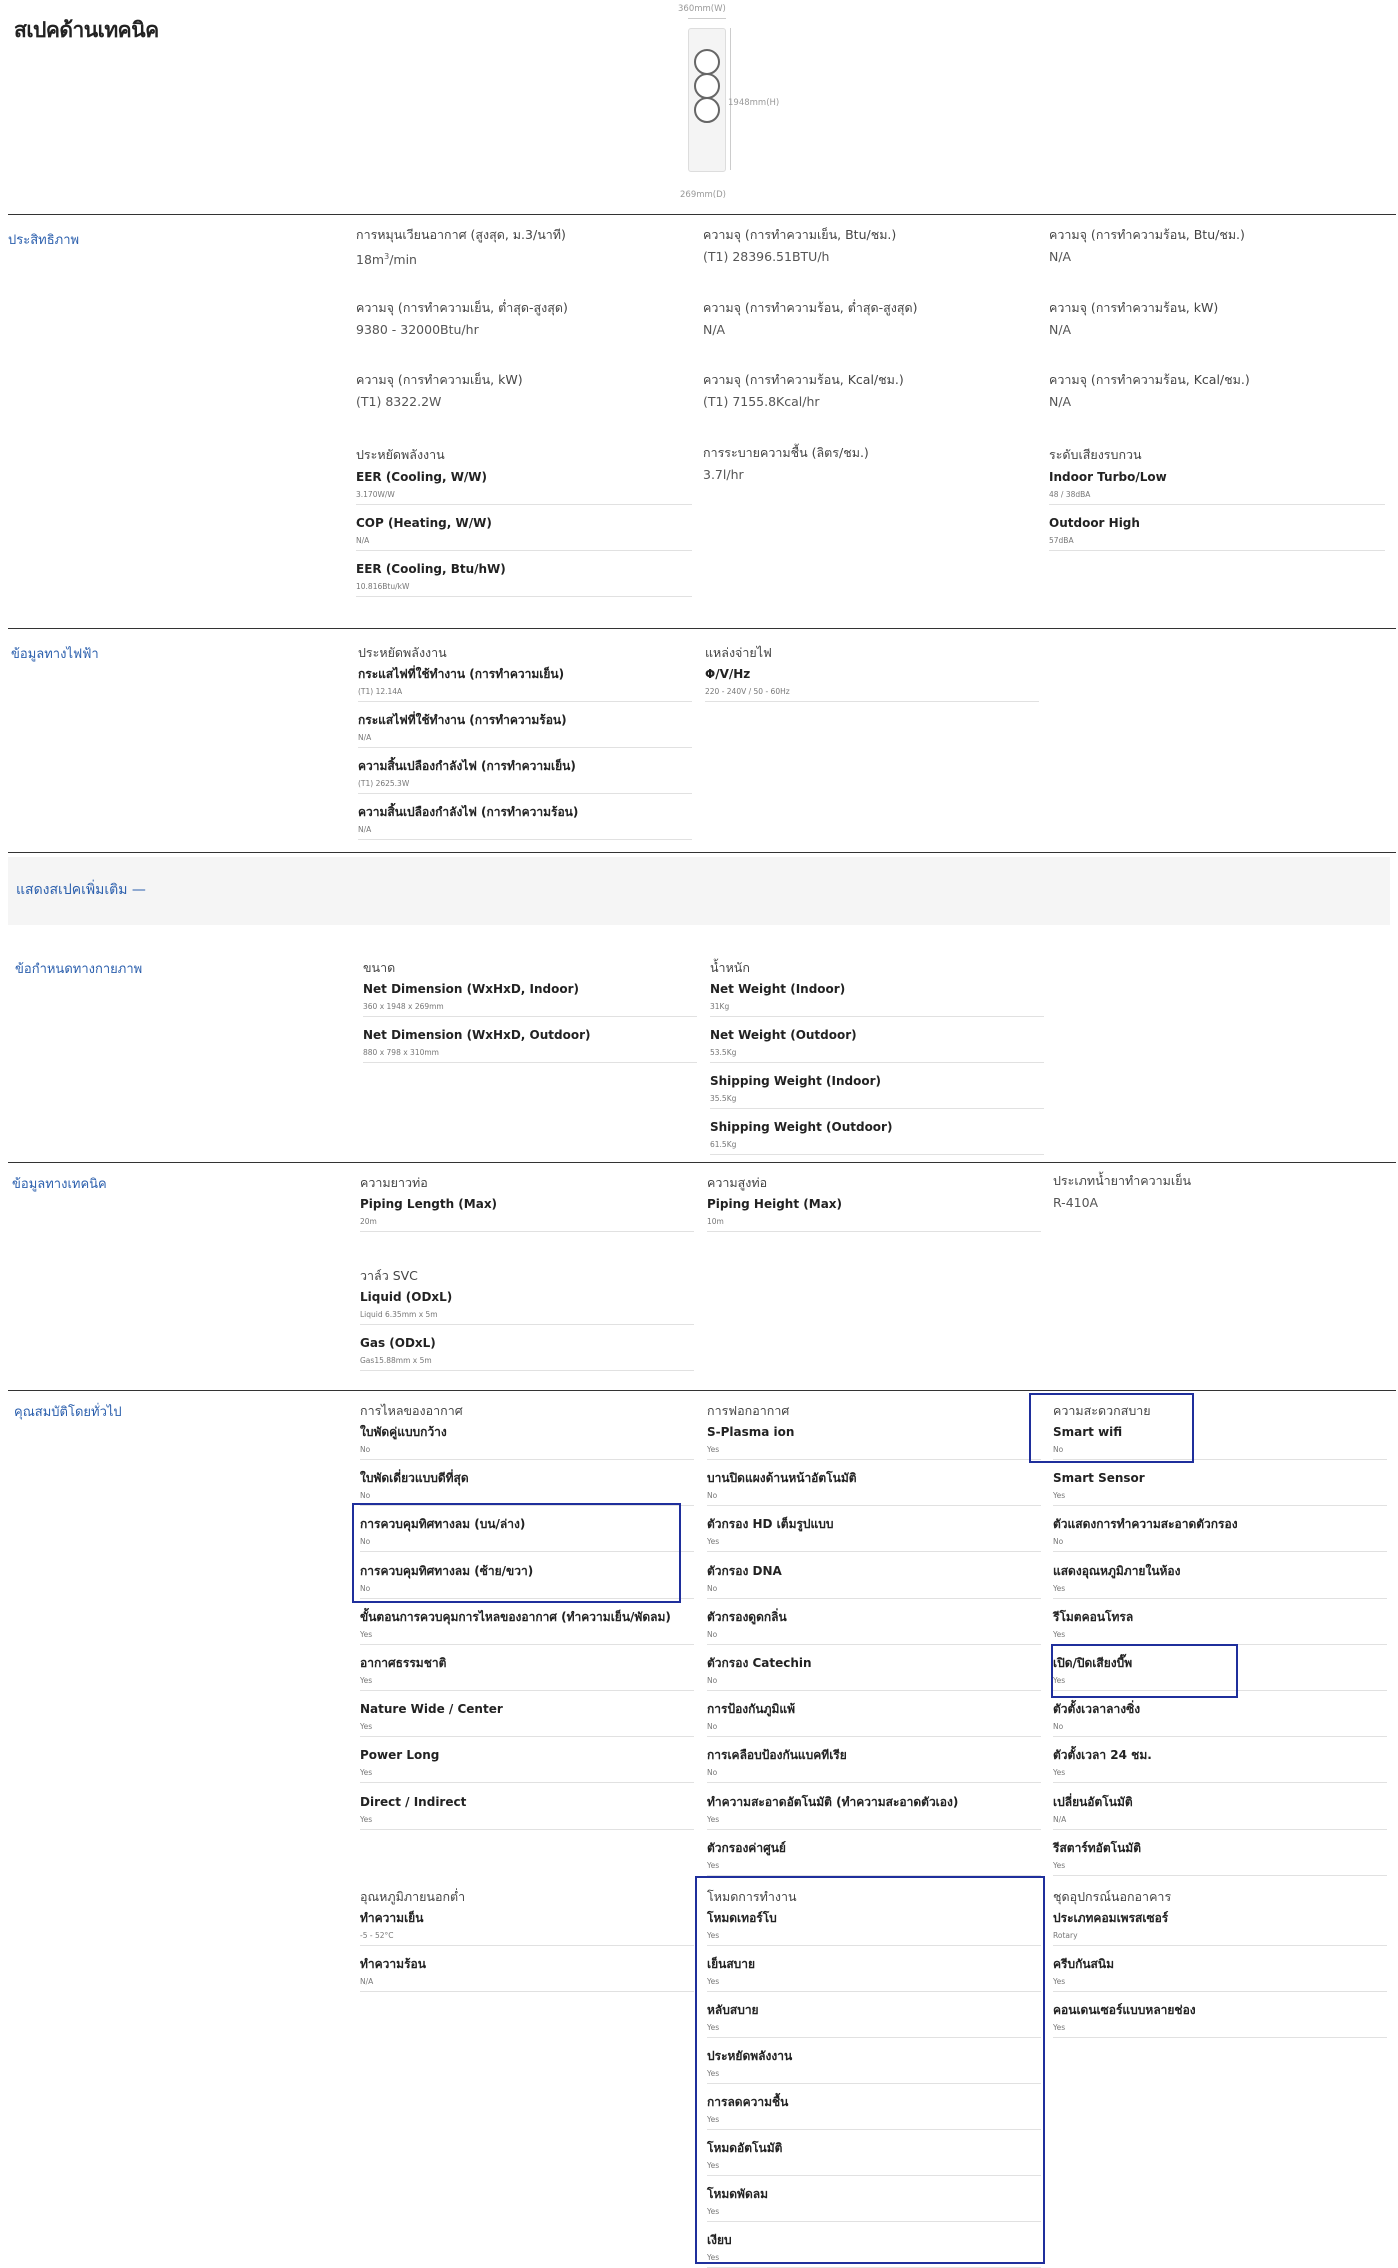  Describe the element at coordinates (775, 1204) in the screenshot. I see `spec-item-title: Piping Height (Max)` at that location.